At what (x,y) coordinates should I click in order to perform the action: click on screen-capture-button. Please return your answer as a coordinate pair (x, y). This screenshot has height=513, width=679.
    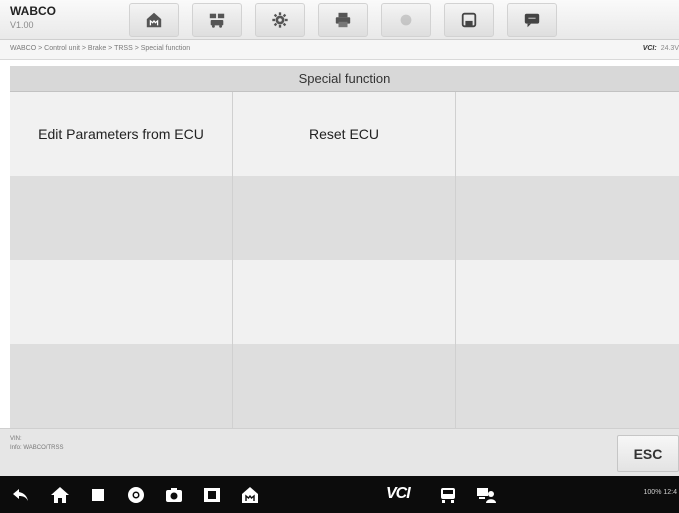
    Looking at the image, I should click on (212, 495).